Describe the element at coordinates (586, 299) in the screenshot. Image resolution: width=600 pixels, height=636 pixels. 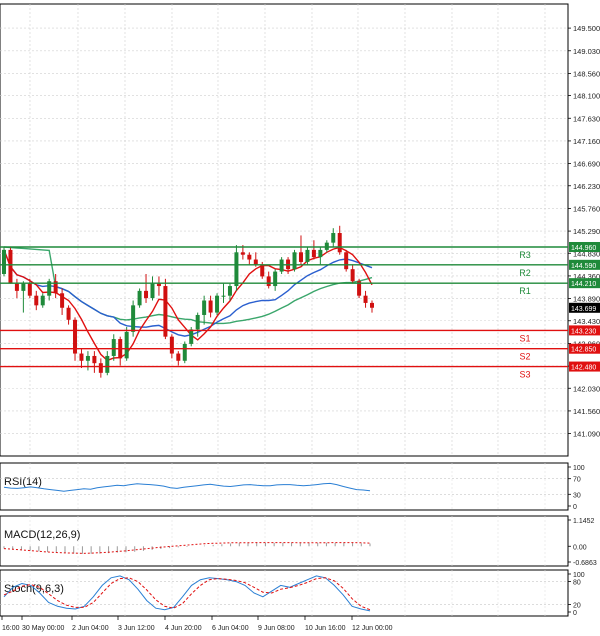
I see `price-tick-label: 143.890` at that location.